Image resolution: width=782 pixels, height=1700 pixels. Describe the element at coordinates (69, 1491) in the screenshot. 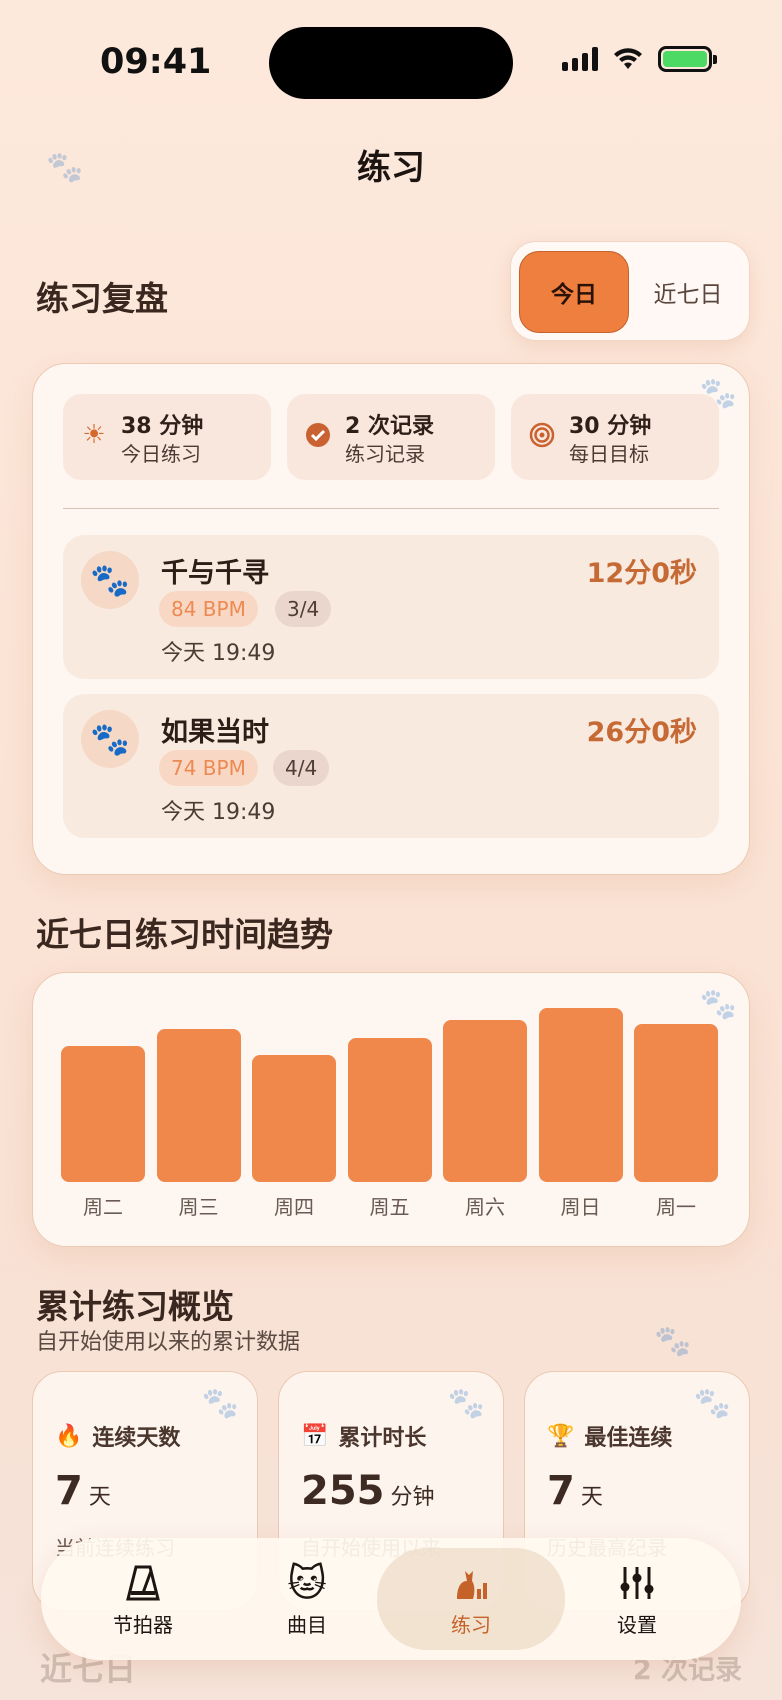

I see `streak-number: 7` at that location.